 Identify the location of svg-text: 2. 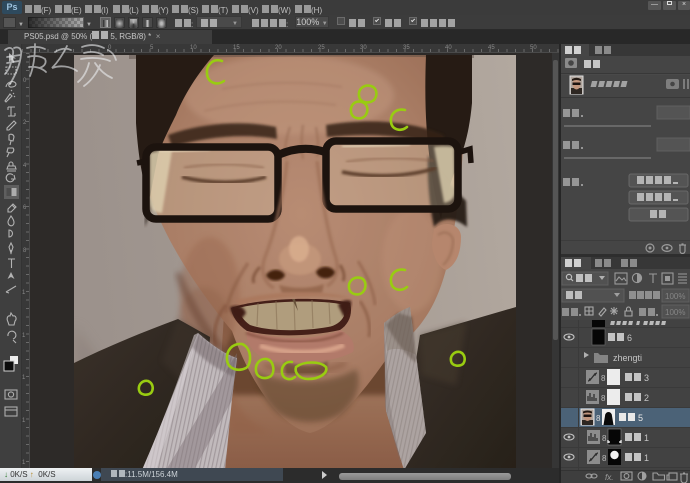
(646, 398).